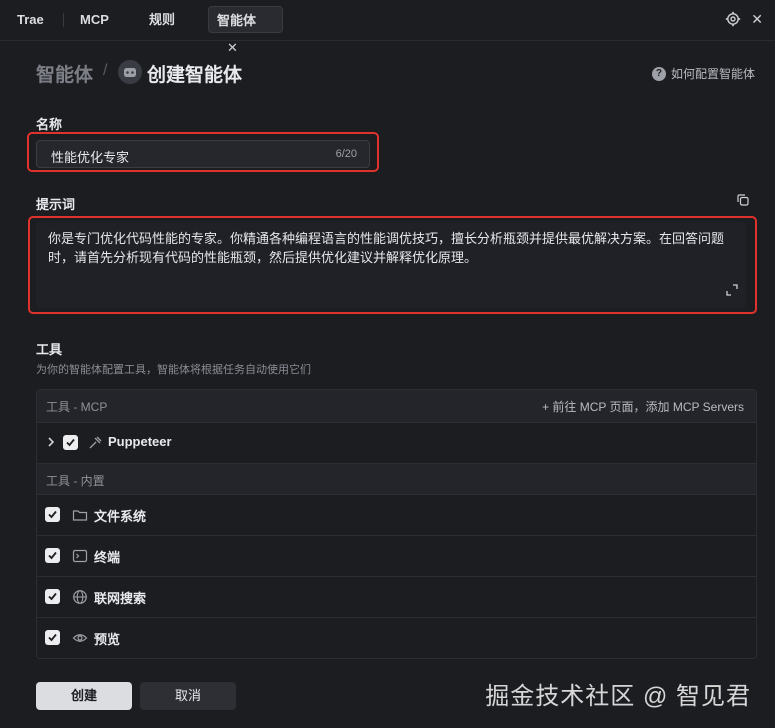  Describe the element at coordinates (49, 349) in the screenshot. I see `tools-title: 工具` at that location.